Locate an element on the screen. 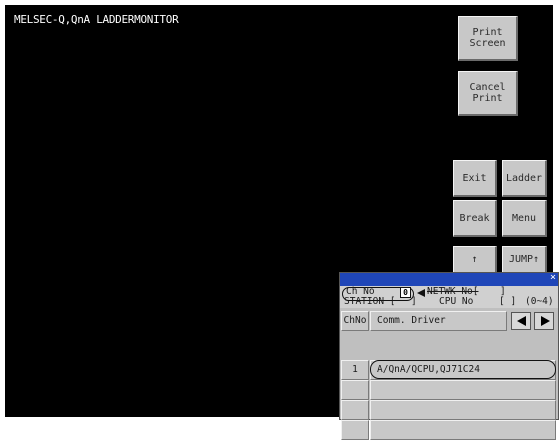  print-screen-button: Print Screen is located at coordinates (488, 38).